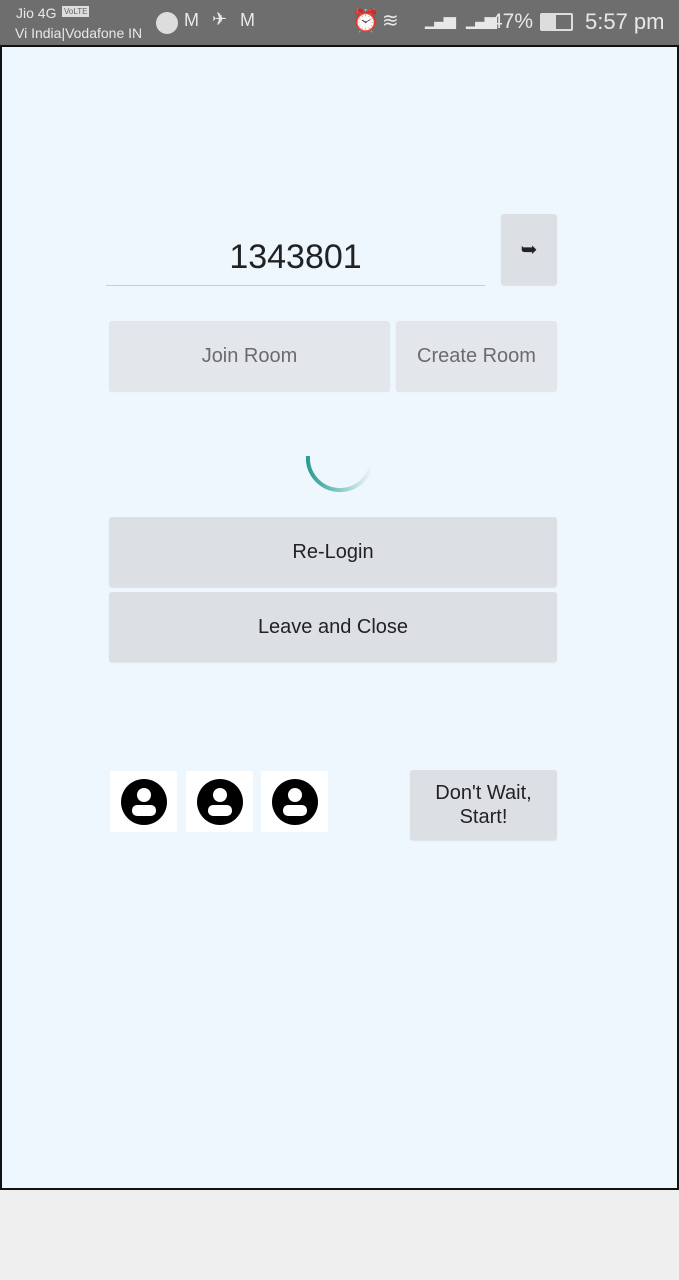 The height and width of the screenshot is (1280, 679). Describe the element at coordinates (79, 33) in the screenshot. I see `carrier-2: Vi India|Vodafone IN` at that location.